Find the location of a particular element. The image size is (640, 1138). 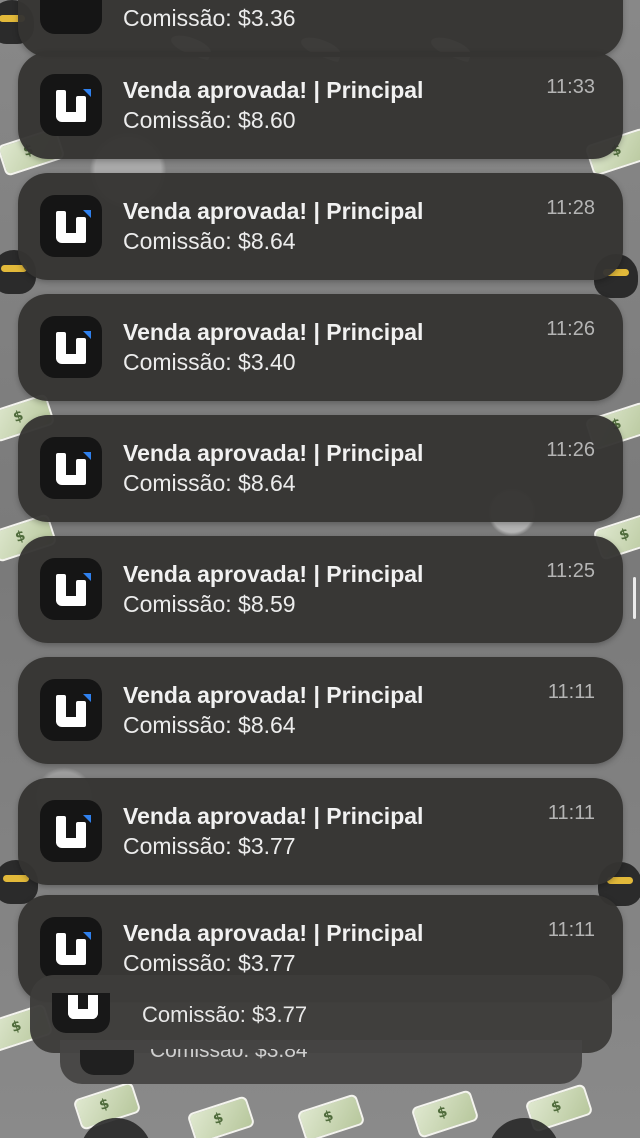

notification-time: 11:33 is located at coordinates (570, 87).